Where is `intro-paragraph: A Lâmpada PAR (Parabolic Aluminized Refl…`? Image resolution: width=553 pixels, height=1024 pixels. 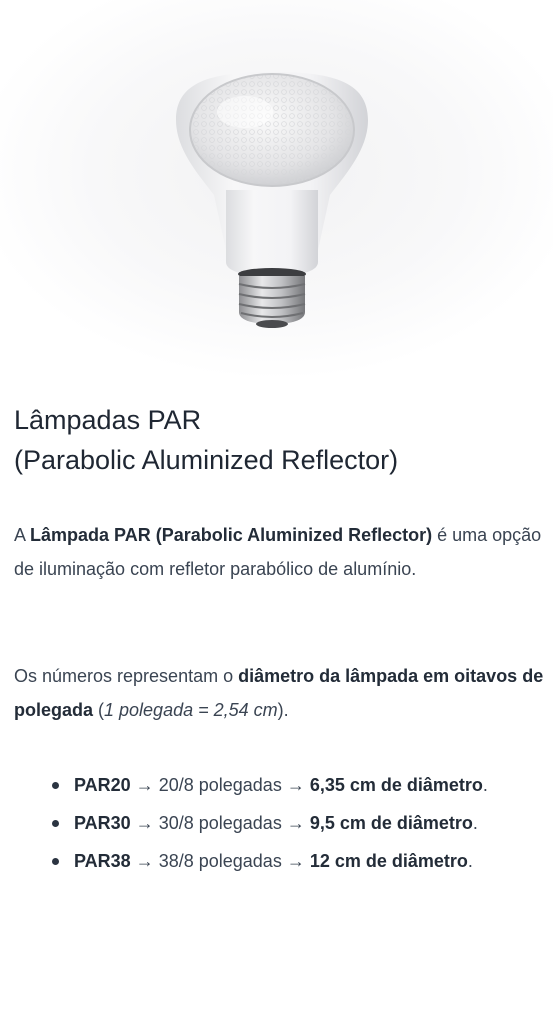 intro-paragraph: A Lâmpada PAR (Parabolic Aluminized Refl… is located at coordinates (279, 552).